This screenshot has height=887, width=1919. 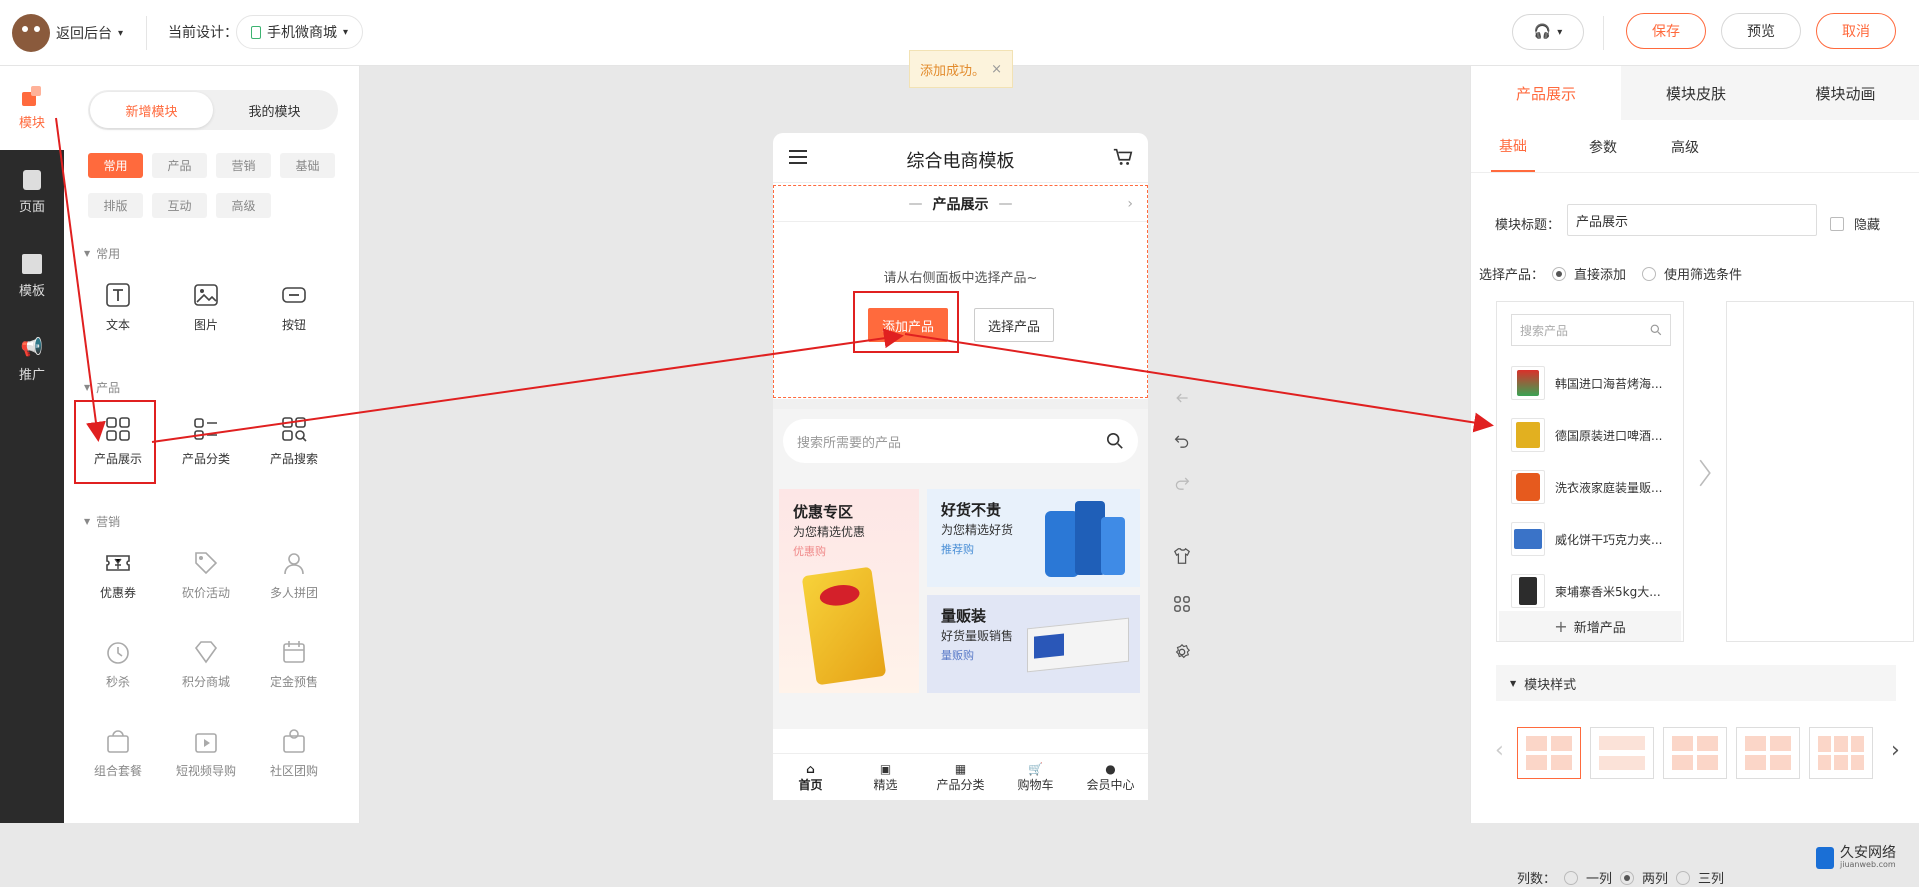 I want to click on section-header: ▼ 常用, so click(x=102, y=253).